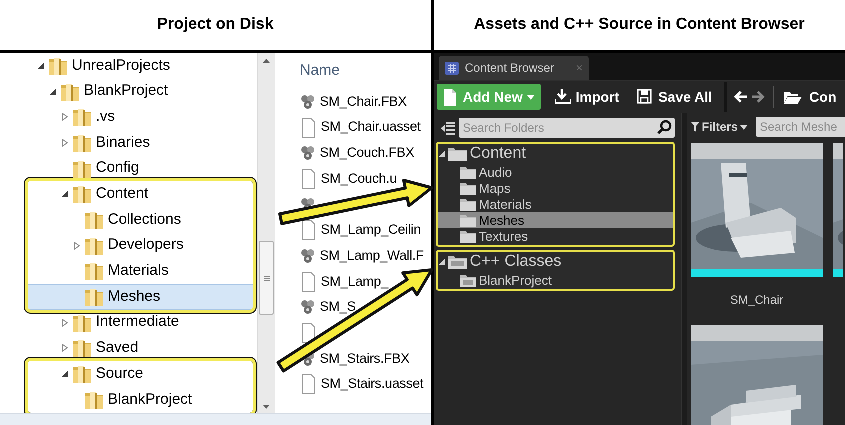 The image size is (845, 425). Describe the element at coordinates (555, 188) in the screenshot. I see `tree-item: Maps` at that location.